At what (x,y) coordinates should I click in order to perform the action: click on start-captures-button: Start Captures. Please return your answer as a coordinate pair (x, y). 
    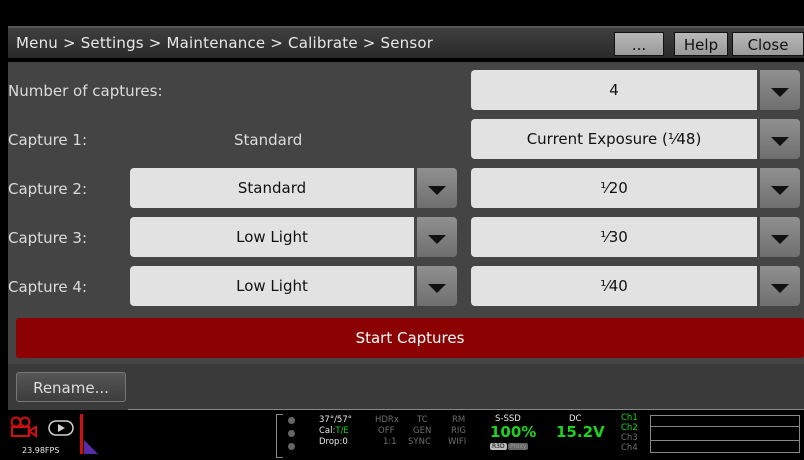
    Looking at the image, I should click on (410, 338).